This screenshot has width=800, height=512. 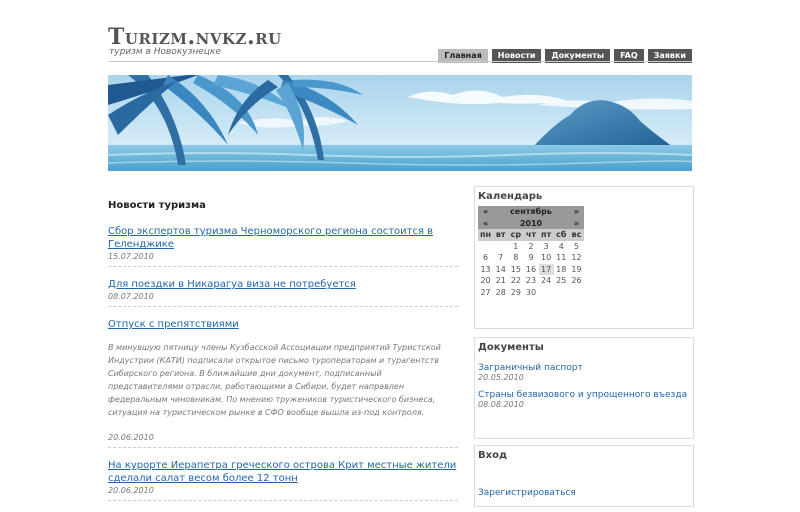 I want to click on weekday-label: пт, so click(x=546, y=235).